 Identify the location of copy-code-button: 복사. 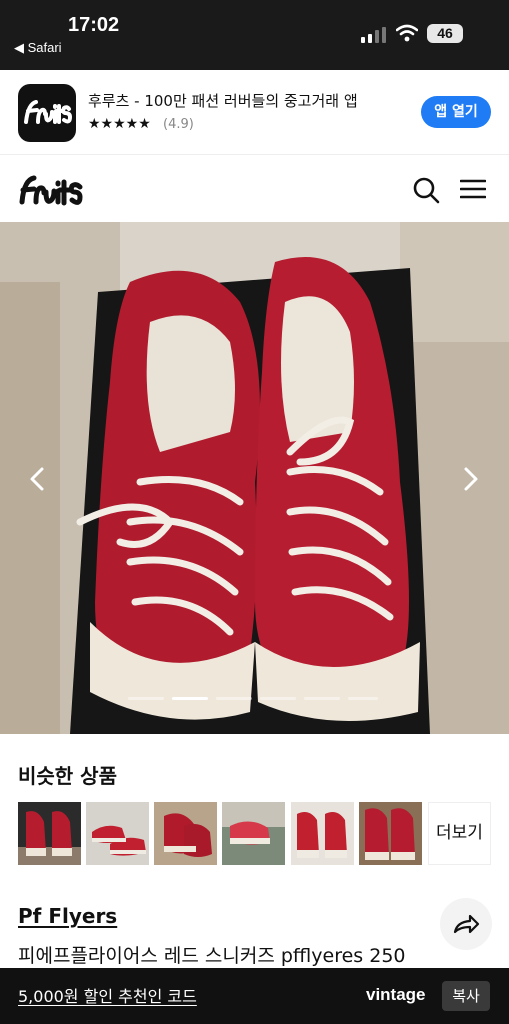
(466, 996).